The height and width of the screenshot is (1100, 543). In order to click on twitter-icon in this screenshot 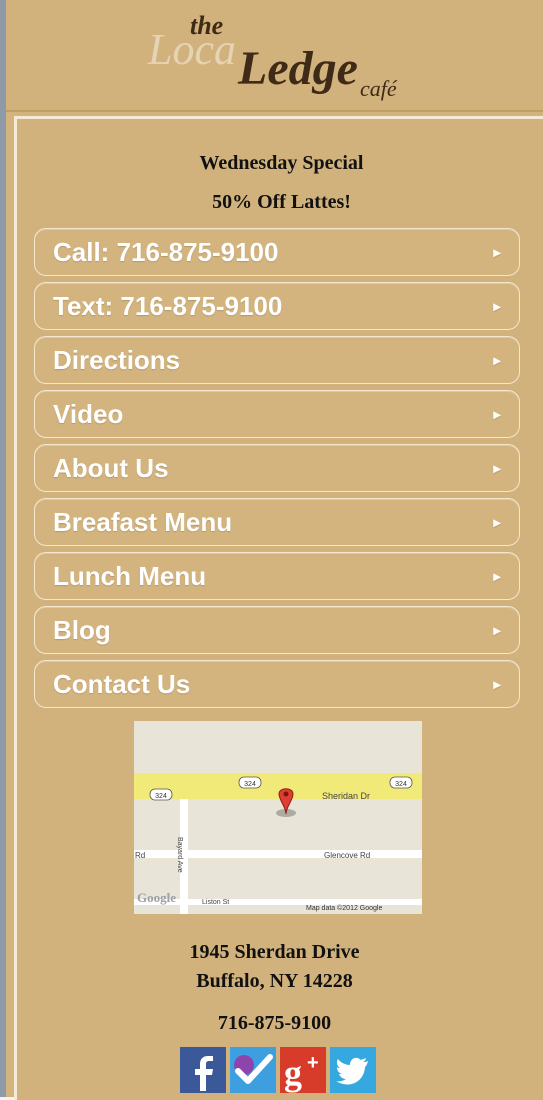, I will do `click(353, 1070)`.